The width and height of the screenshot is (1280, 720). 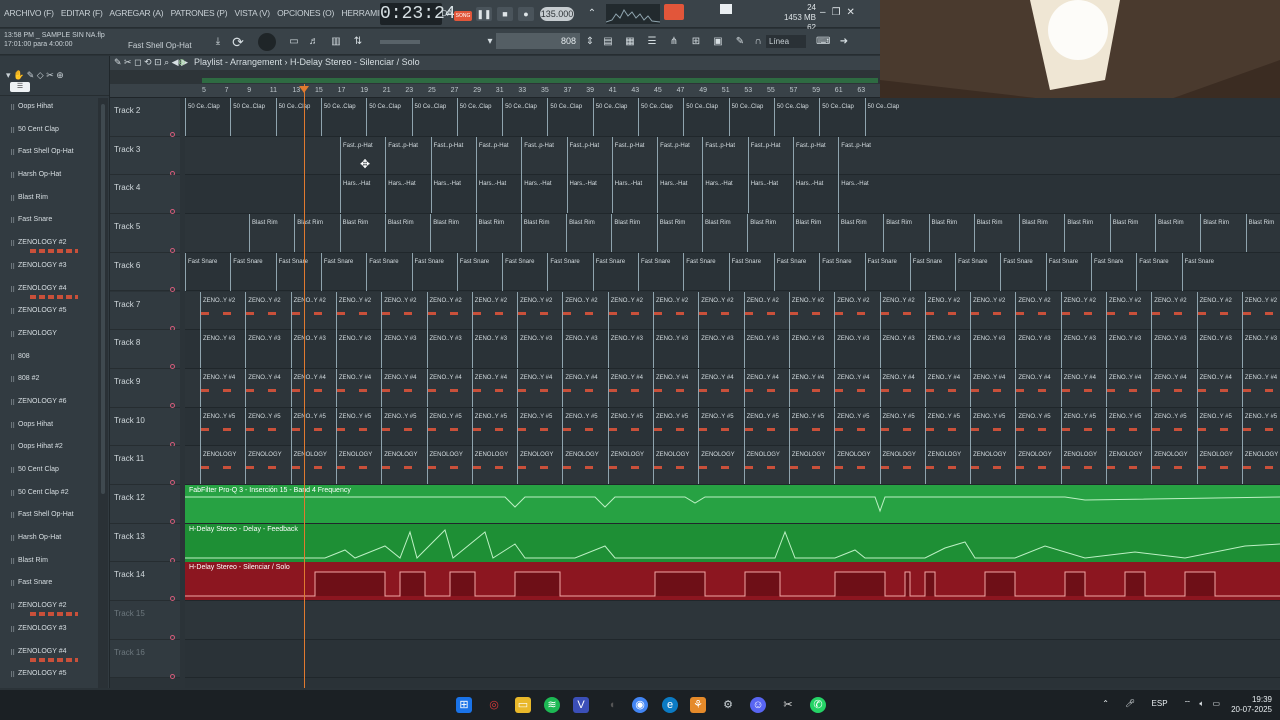 What do you see at coordinates (732, 542) in the screenshot?
I see `automation-clip: H-Delay Stereo - Delay - Feedback` at bounding box center [732, 542].